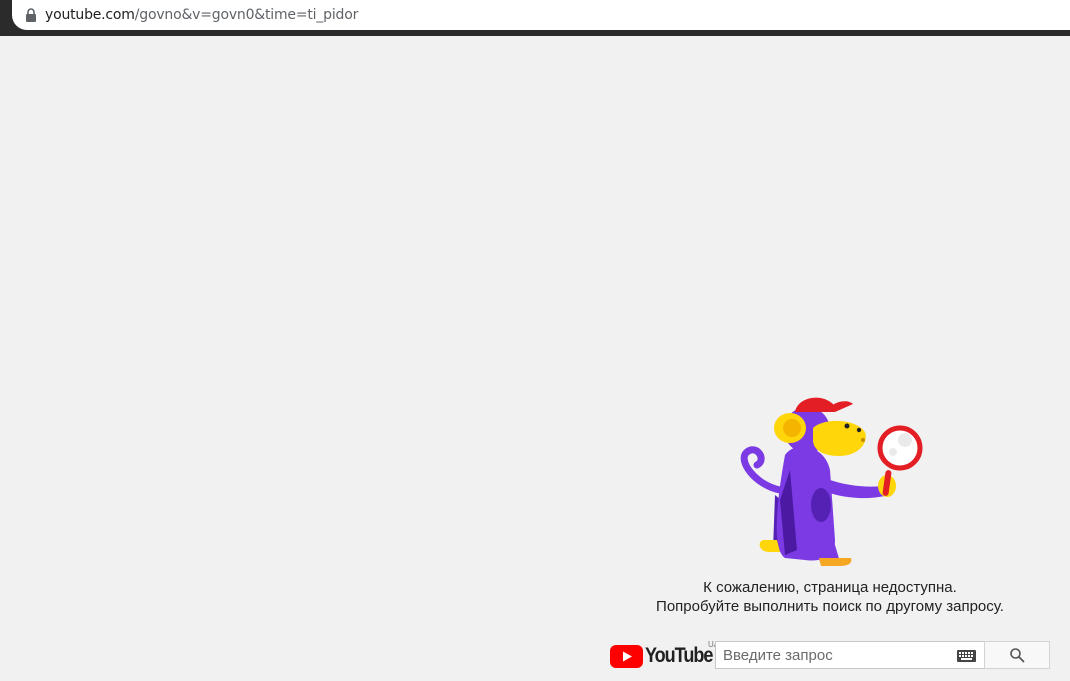 Image resolution: width=1070 pixels, height=681 pixels. What do you see at coordinates (246, 15) in the screenshot?
I see `url-path: /govno&v=govn0&time=ti_pidor` at bounding box center [246, 15].